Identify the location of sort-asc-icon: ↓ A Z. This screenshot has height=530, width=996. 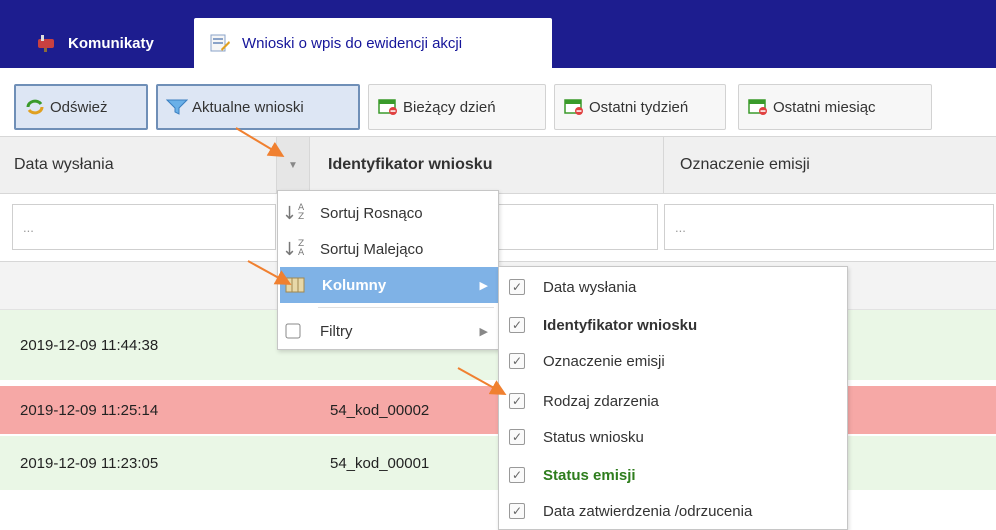
(293, 213).